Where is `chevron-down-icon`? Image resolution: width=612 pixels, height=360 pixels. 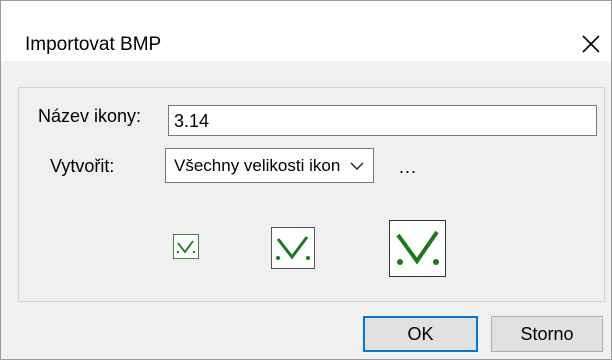
chevron-down-icon is located at coordinates (357, 166).